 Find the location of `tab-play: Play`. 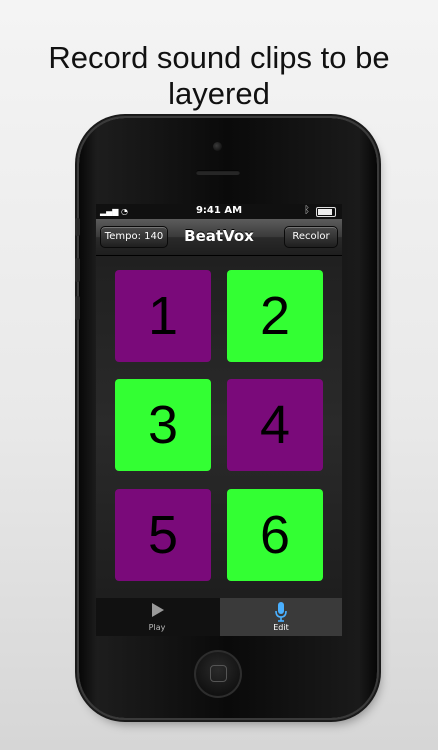

tab-play: Play is located at coordinates (157, 617).